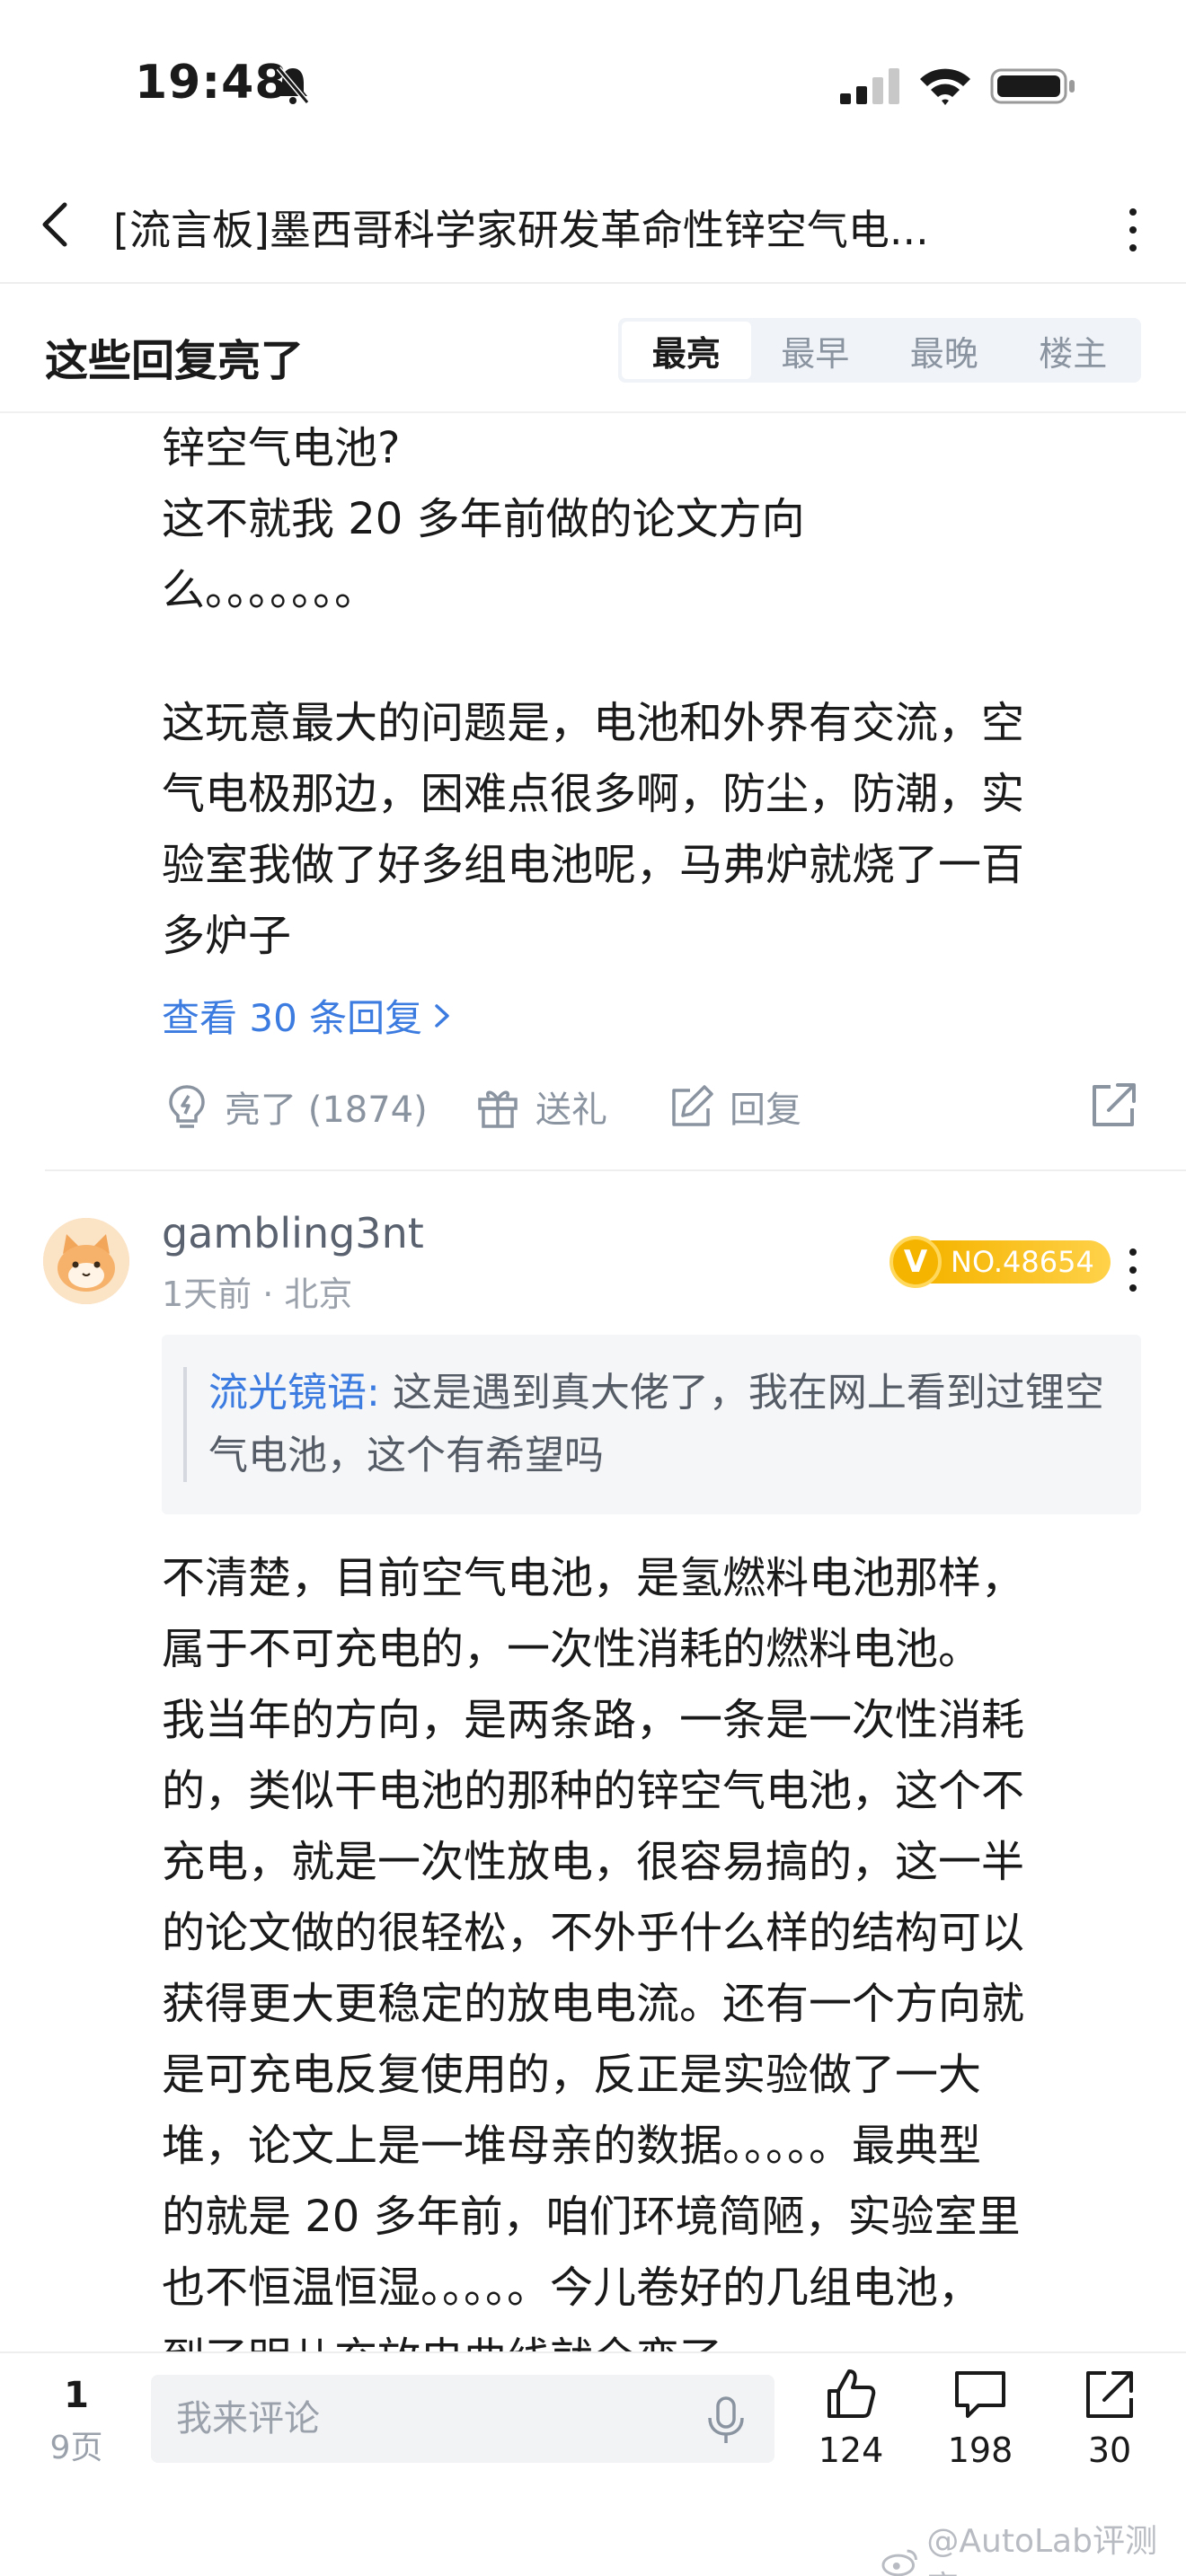  What do you see at coordinates (1109, 2450) in the screenshot?
I see `share-count: 30` at bounding box center [1109, 2450].